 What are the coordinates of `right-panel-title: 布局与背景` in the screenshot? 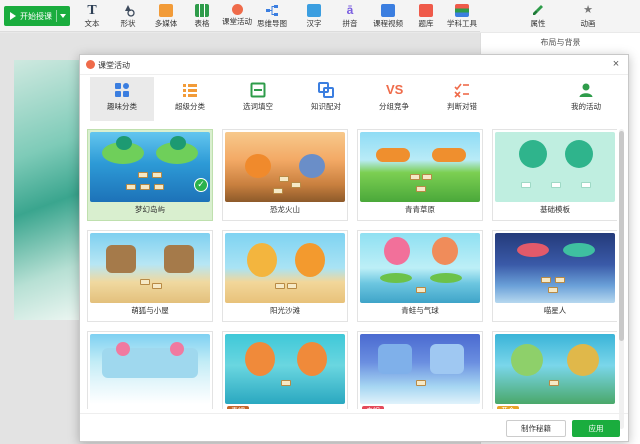 It's located at (560, 42).